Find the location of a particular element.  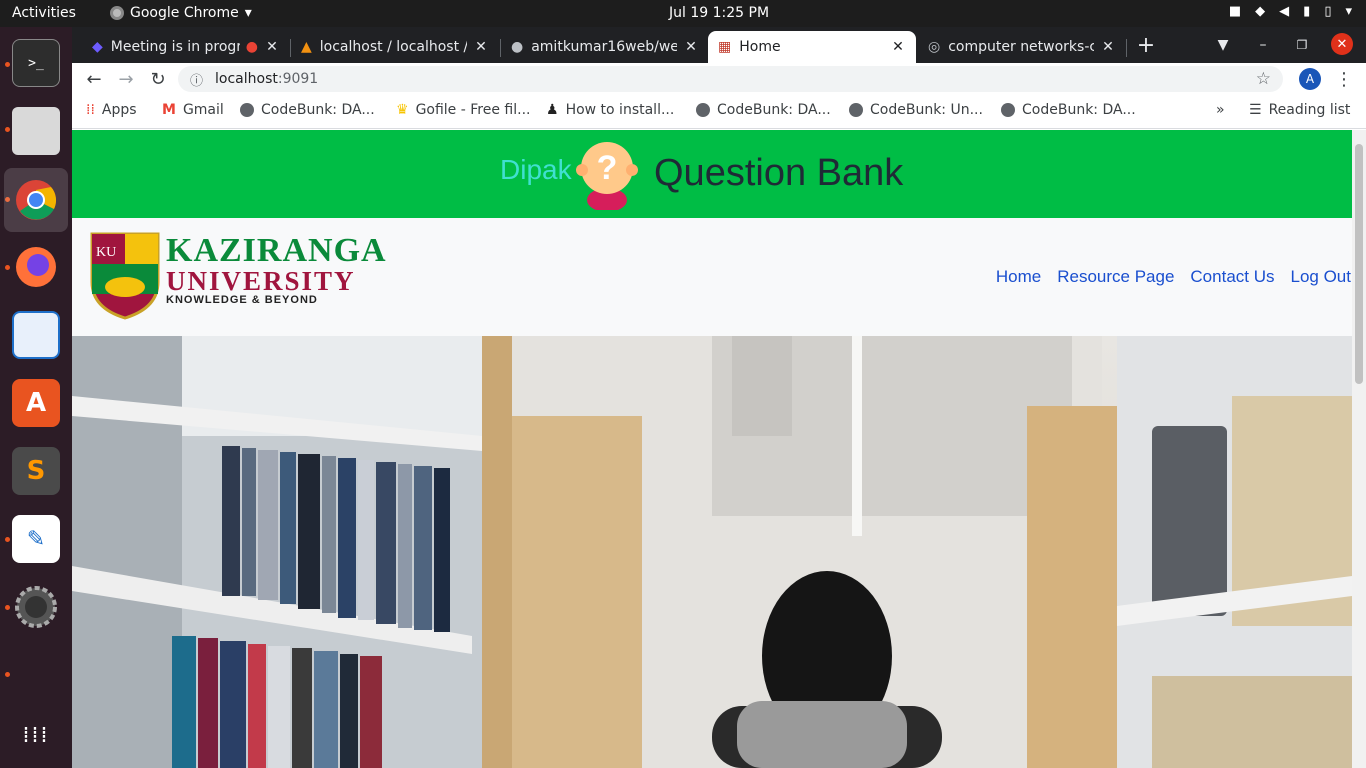

question-mascot-icon: ? is located at coordinates (607, 176).